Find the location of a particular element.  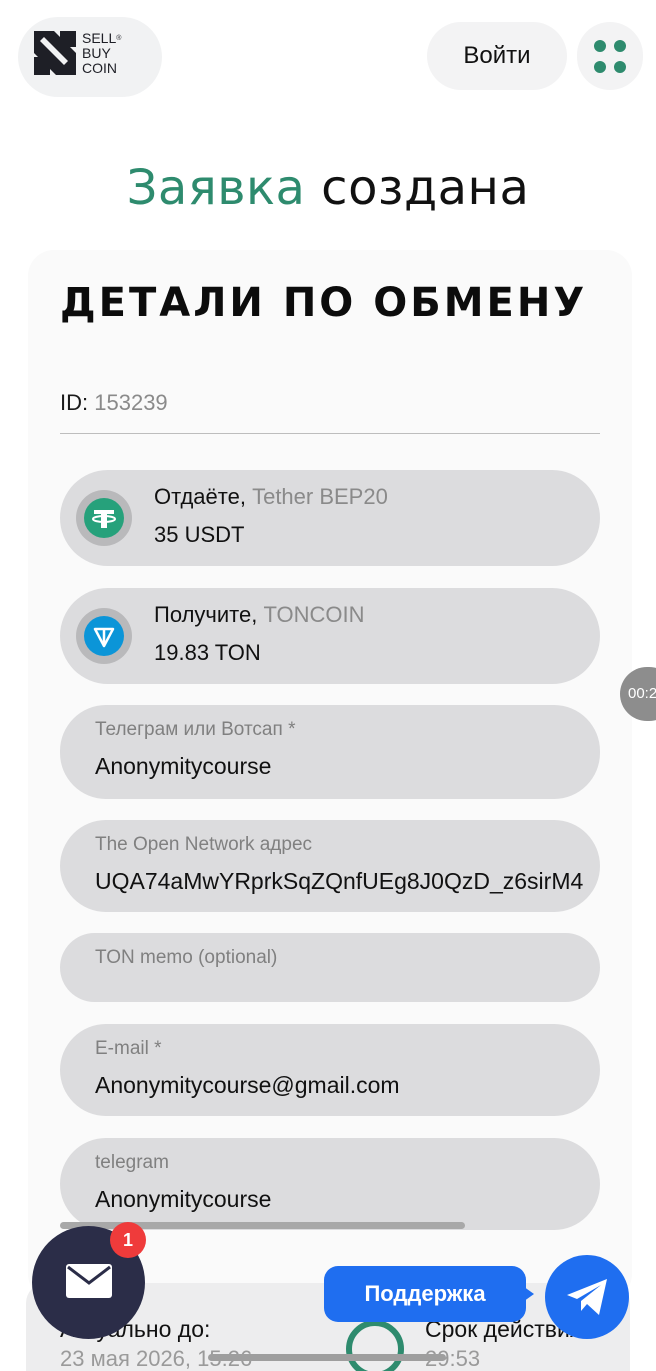

ton-memo-field: TON memo (optional) is located at coordinates (330, 967).